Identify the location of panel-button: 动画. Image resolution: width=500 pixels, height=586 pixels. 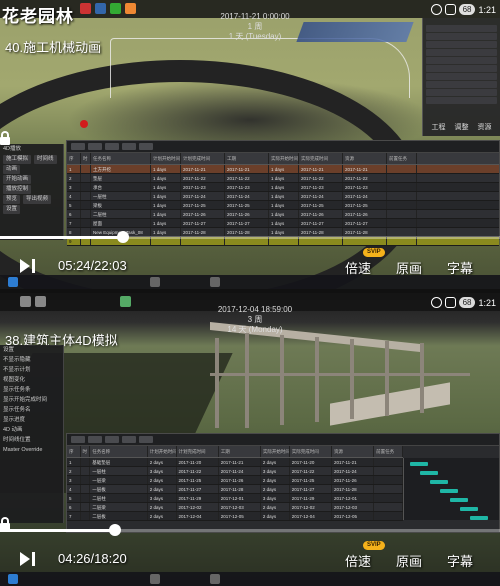
(12, 169).